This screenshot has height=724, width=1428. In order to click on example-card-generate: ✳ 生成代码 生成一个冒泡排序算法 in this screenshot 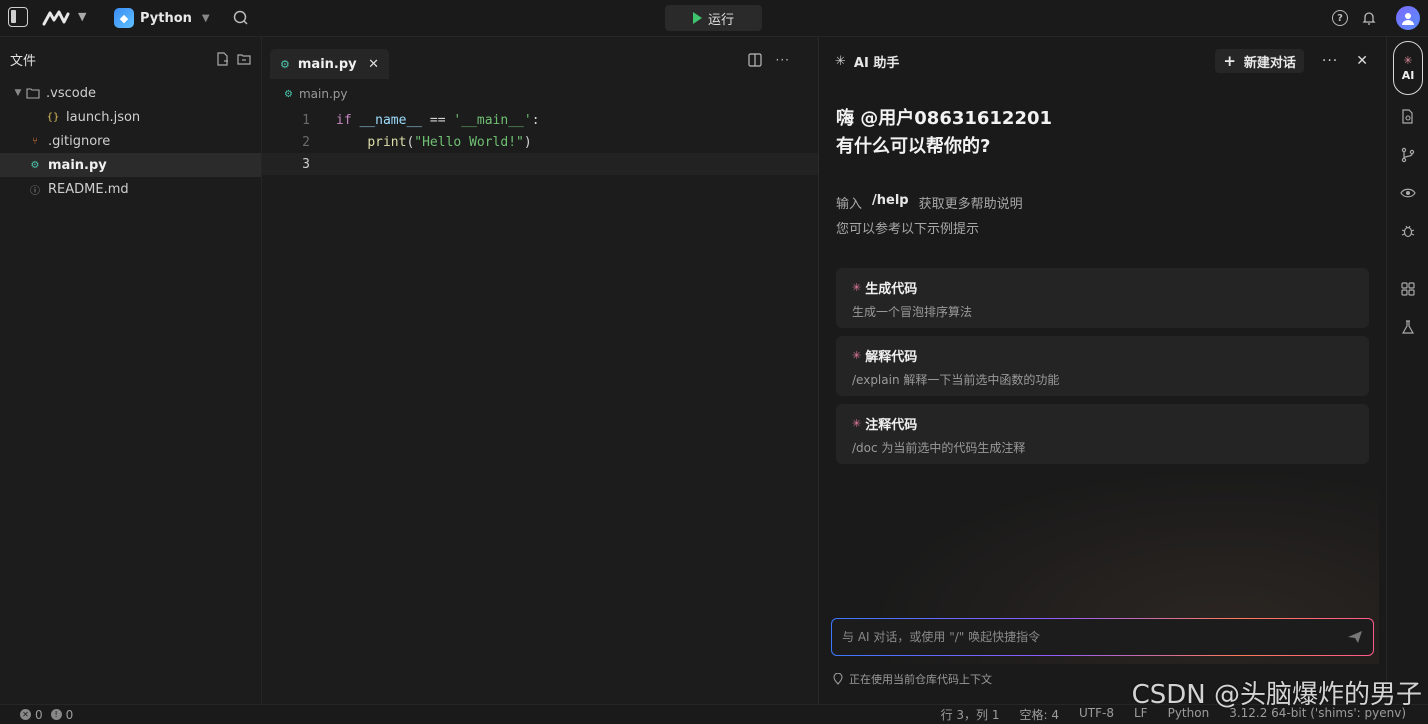, I will do `click(1102, 298)`.